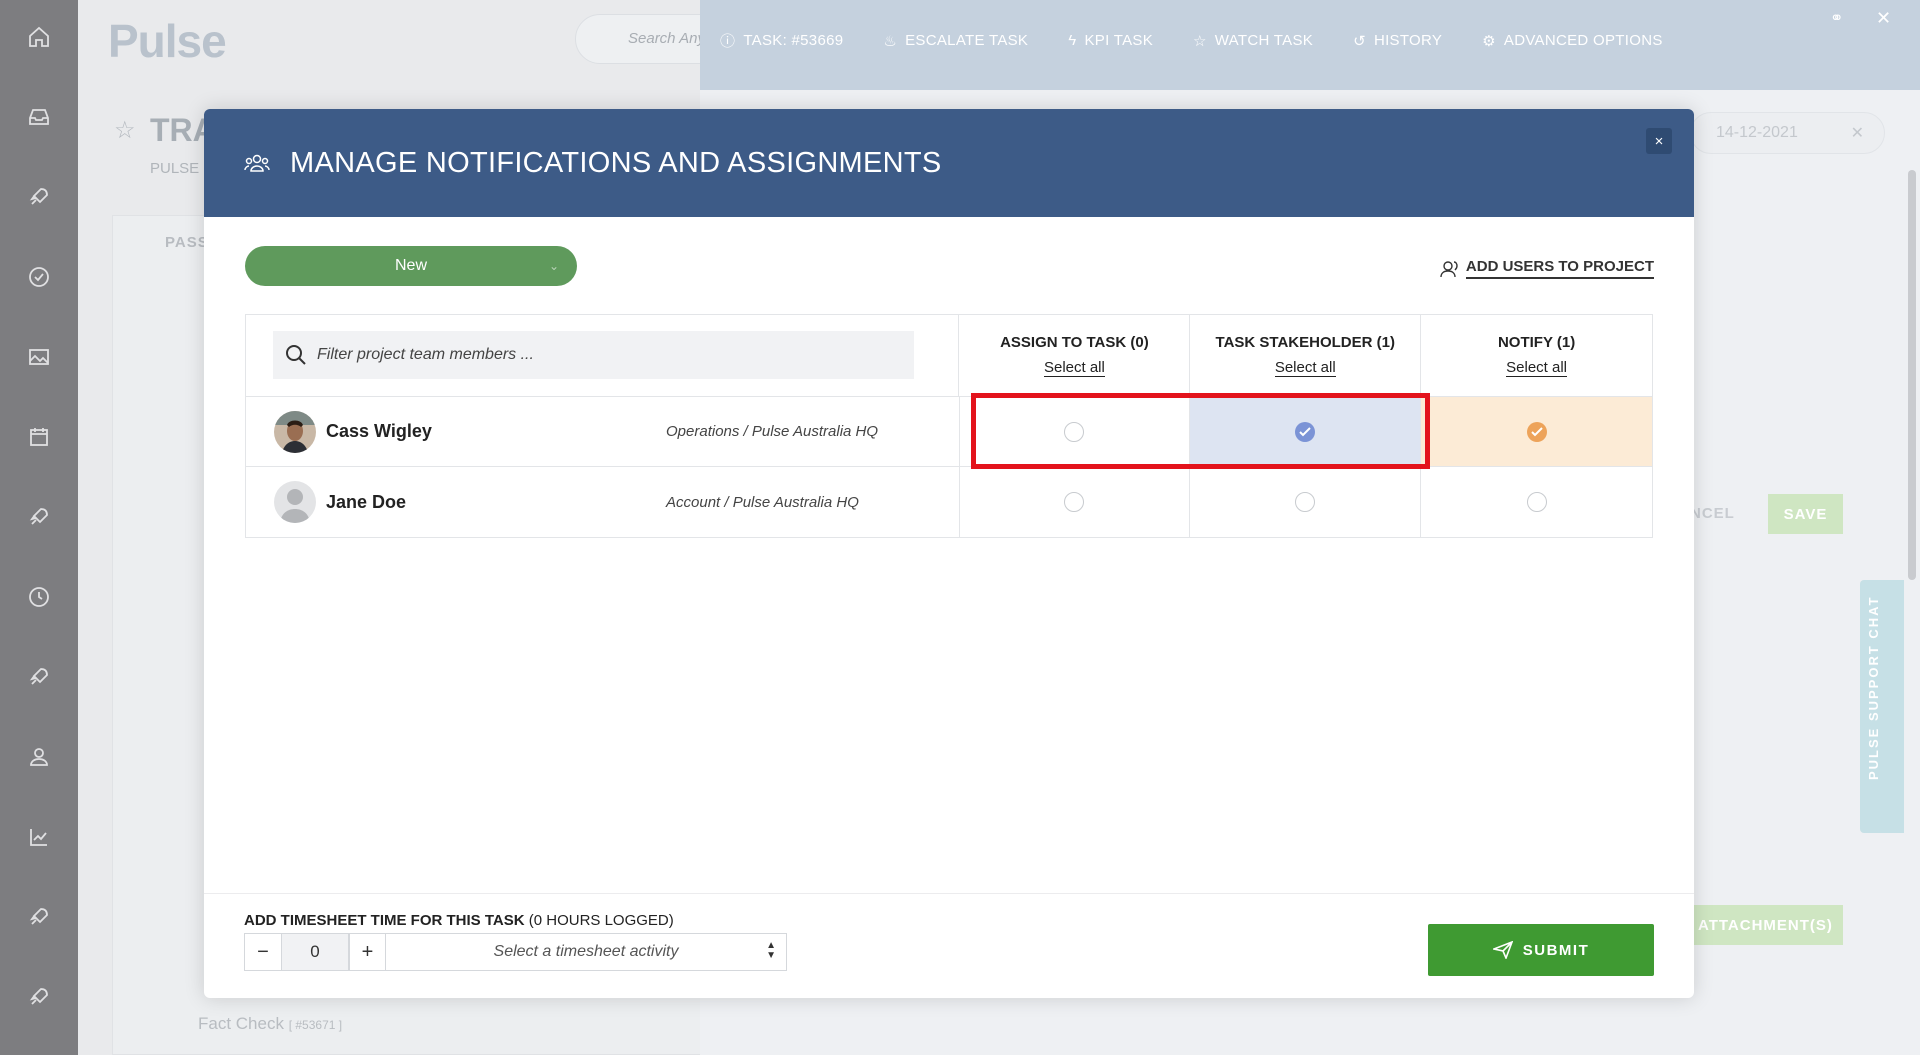 Image resolution: width=1920 pixels, height=1055 pixels. What do you see at coordinates (367, 952) in the screenshot?
I see `increment-button: +` at bounding box center [367, 952].